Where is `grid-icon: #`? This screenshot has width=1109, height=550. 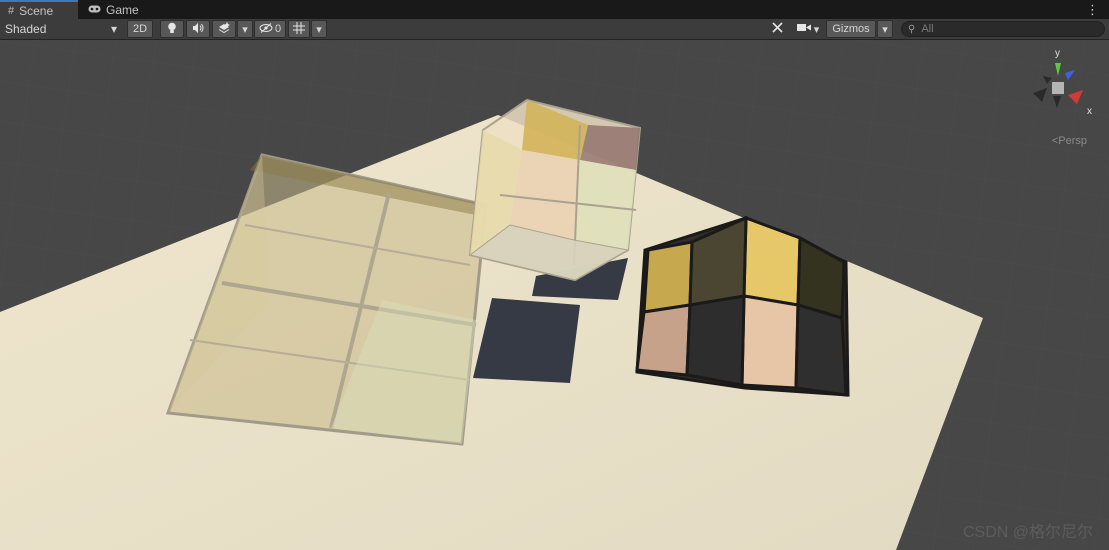 grid-icon: # is located at coordinates (11, 11).